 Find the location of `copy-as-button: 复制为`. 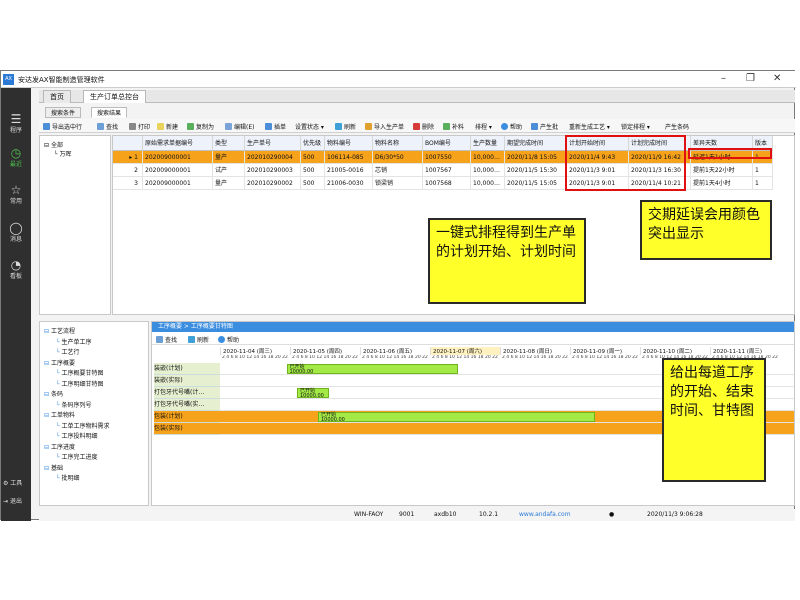

copy-as-button: 复制为 is located at coordinates (200, 126).